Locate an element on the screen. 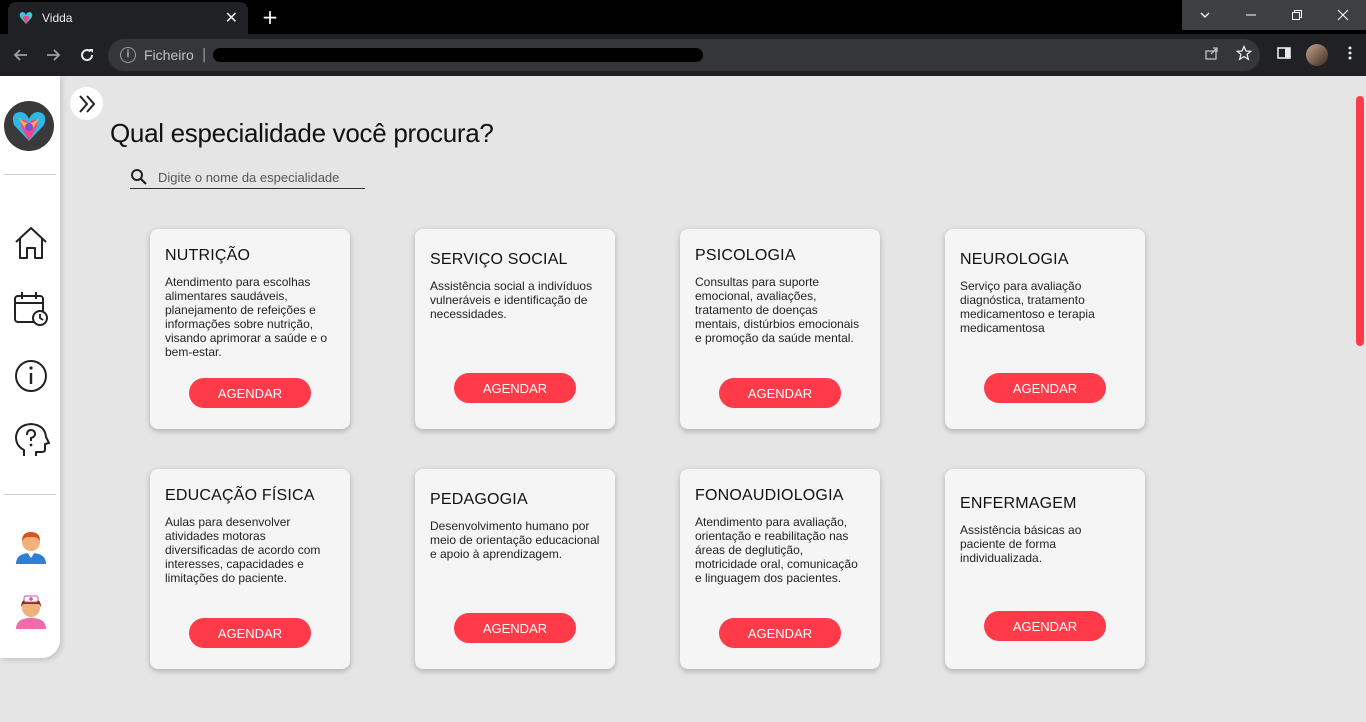 This screenshot has width=1366, height=722. forward-button is located at coordinates (53, 55).